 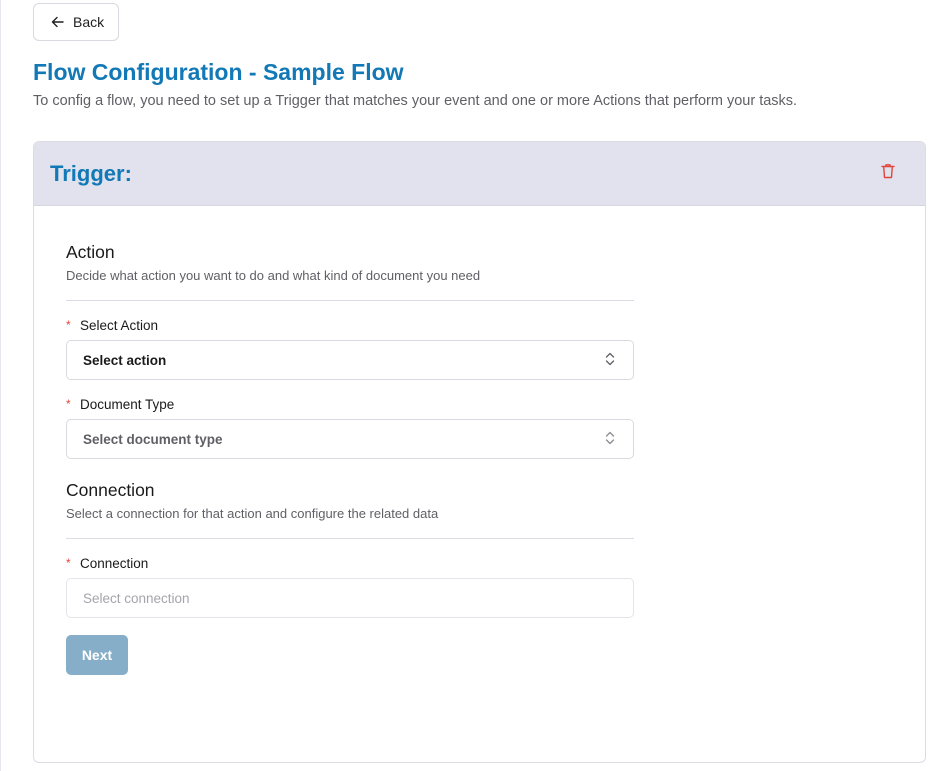 I want to click on connection-label: * Connection, so click(x=350, y=563).